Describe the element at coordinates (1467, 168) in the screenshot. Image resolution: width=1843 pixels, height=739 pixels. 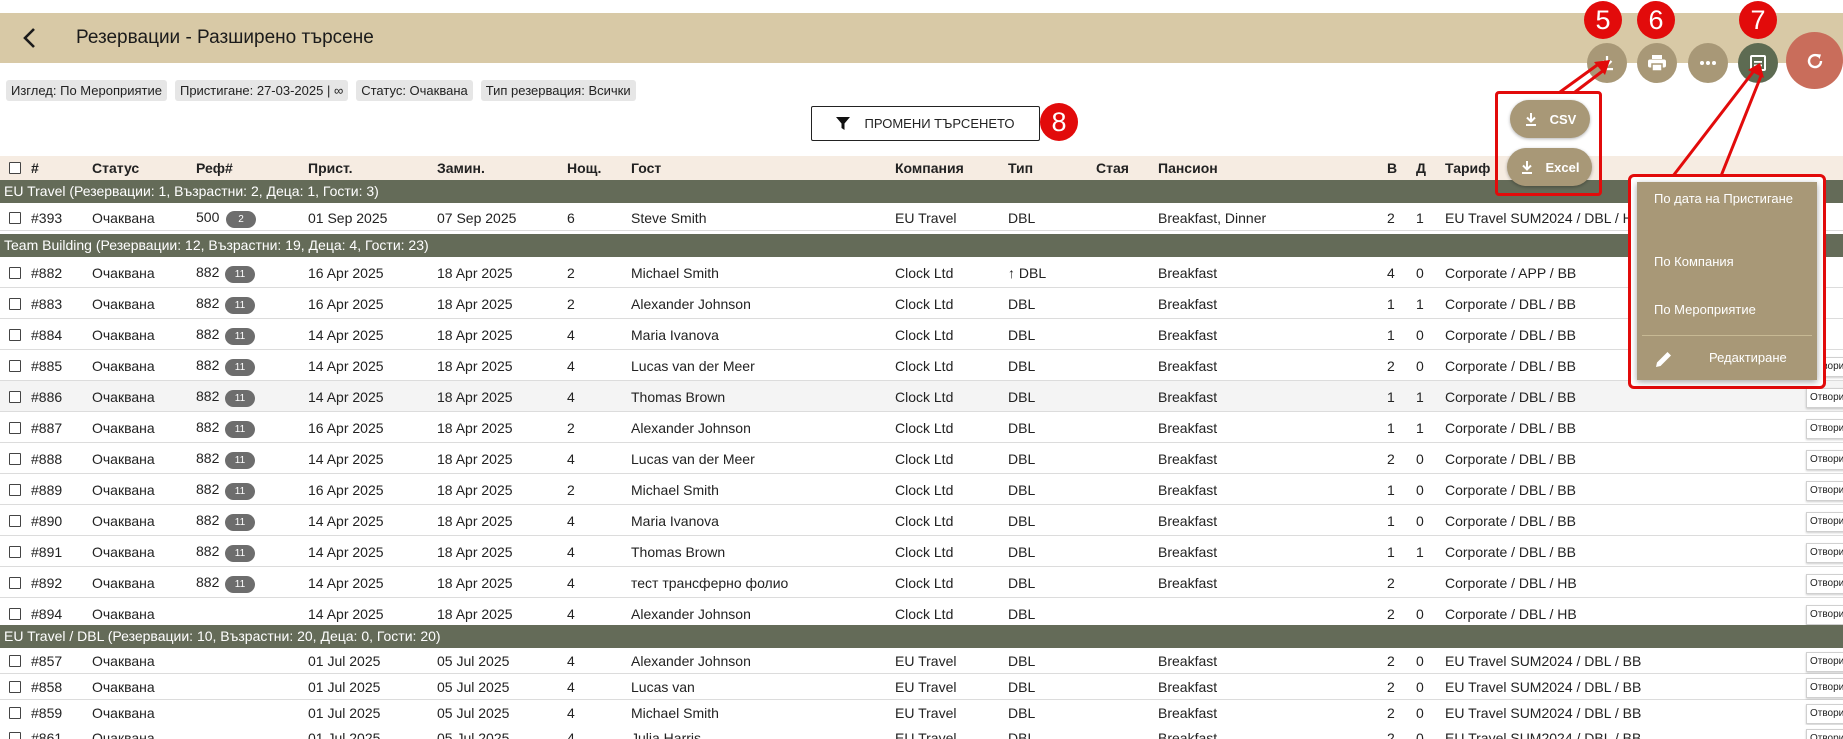
I see `column-header-tariff: Тариф` at that location.